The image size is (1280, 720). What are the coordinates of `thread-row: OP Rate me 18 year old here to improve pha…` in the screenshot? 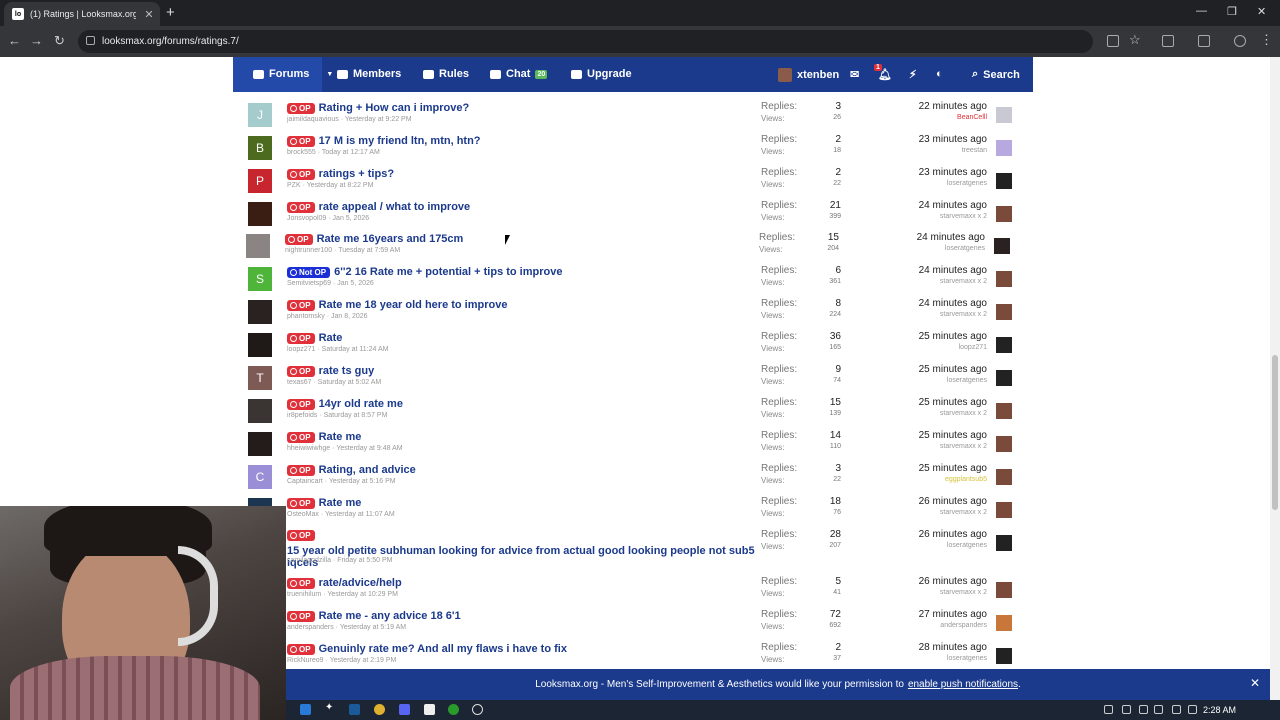 It's located at (632, 314).